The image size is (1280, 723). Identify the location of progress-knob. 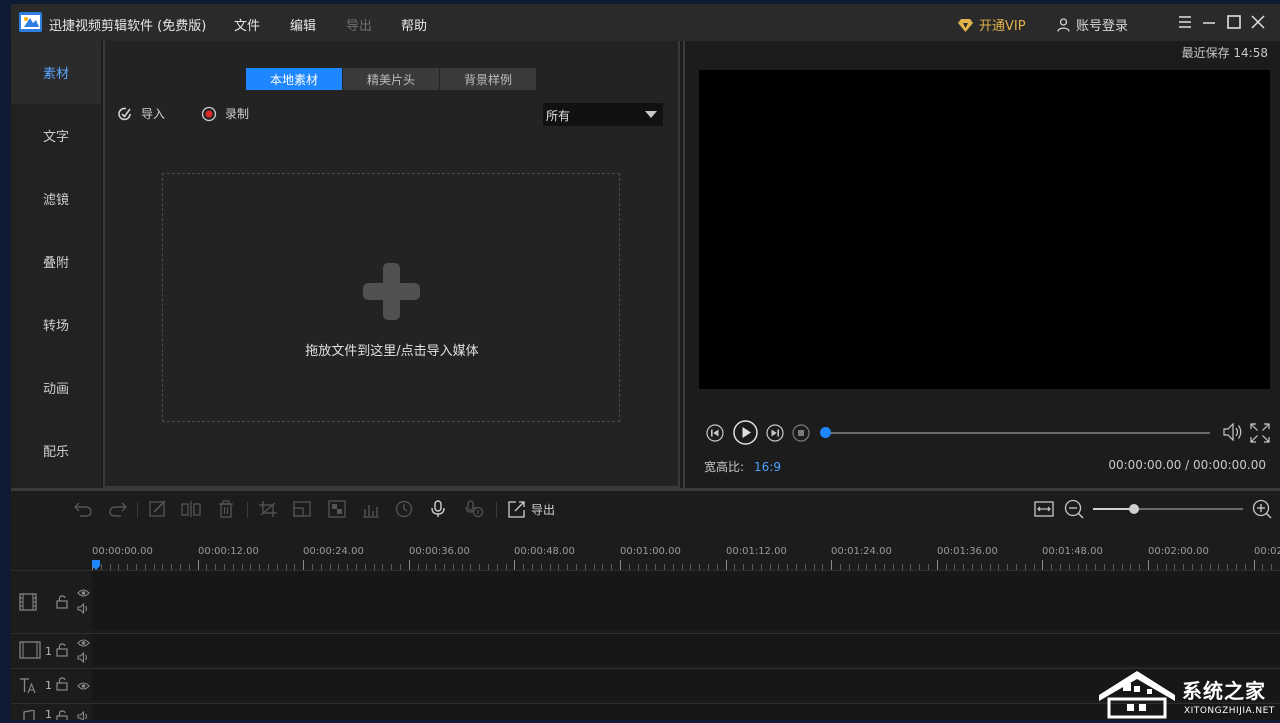
(825, 432).